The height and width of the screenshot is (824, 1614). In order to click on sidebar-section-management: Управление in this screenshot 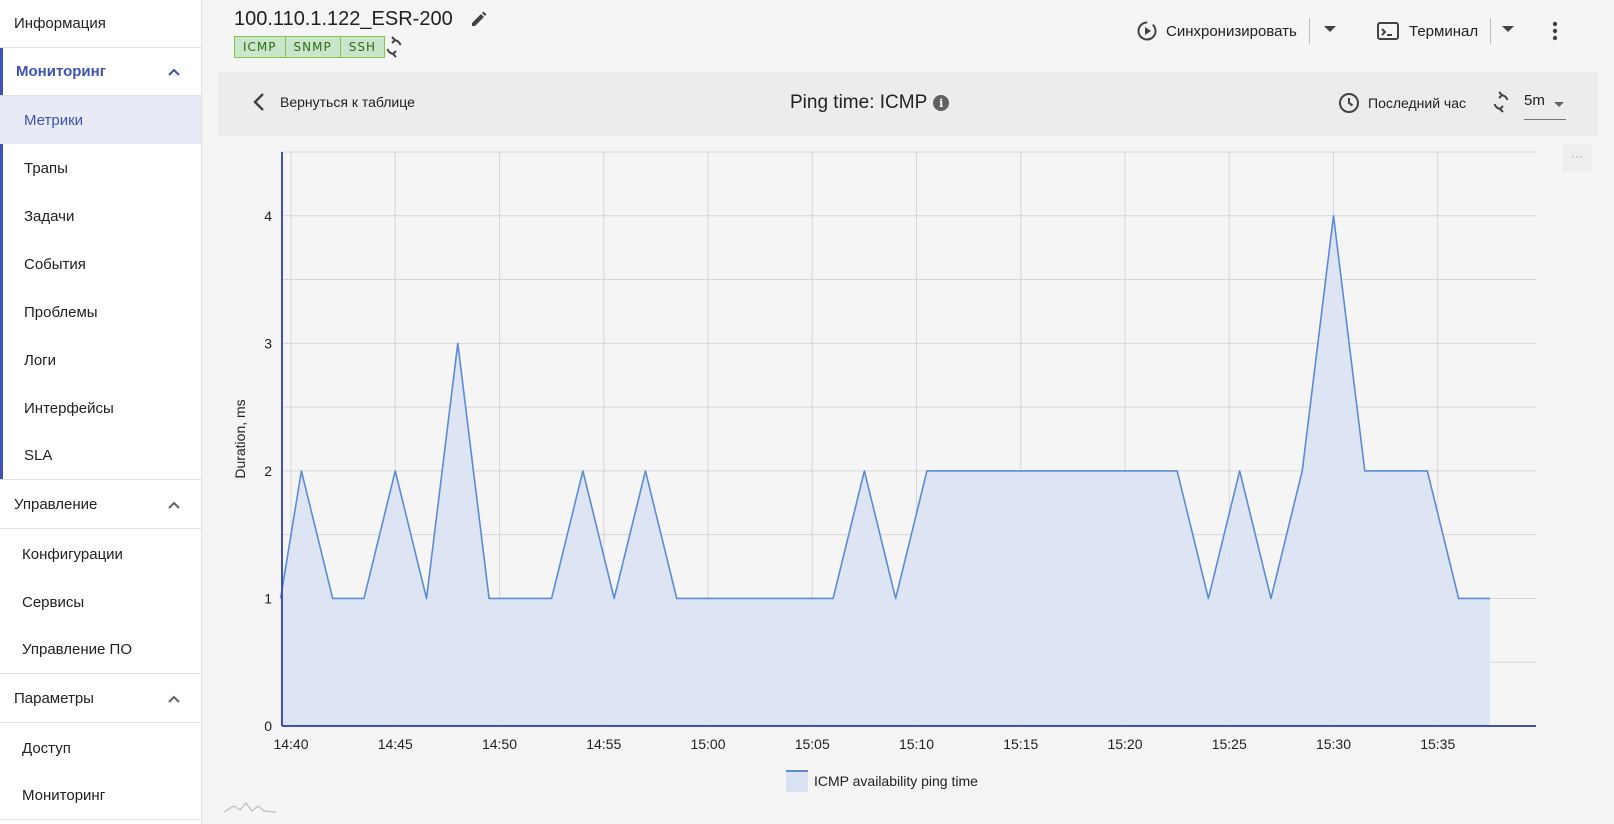, I will do `click(100, 505)`.